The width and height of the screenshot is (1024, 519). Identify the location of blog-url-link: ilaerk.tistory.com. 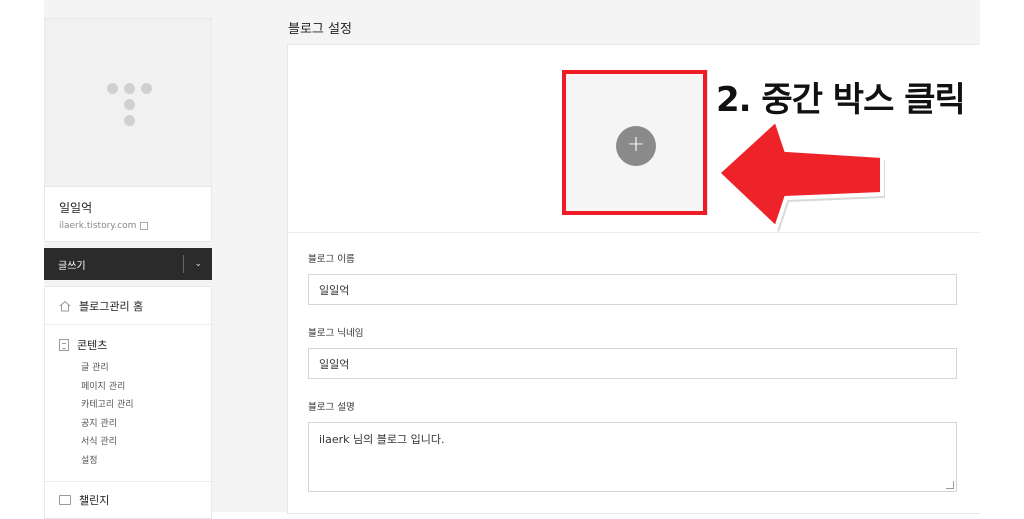
(135, 226).